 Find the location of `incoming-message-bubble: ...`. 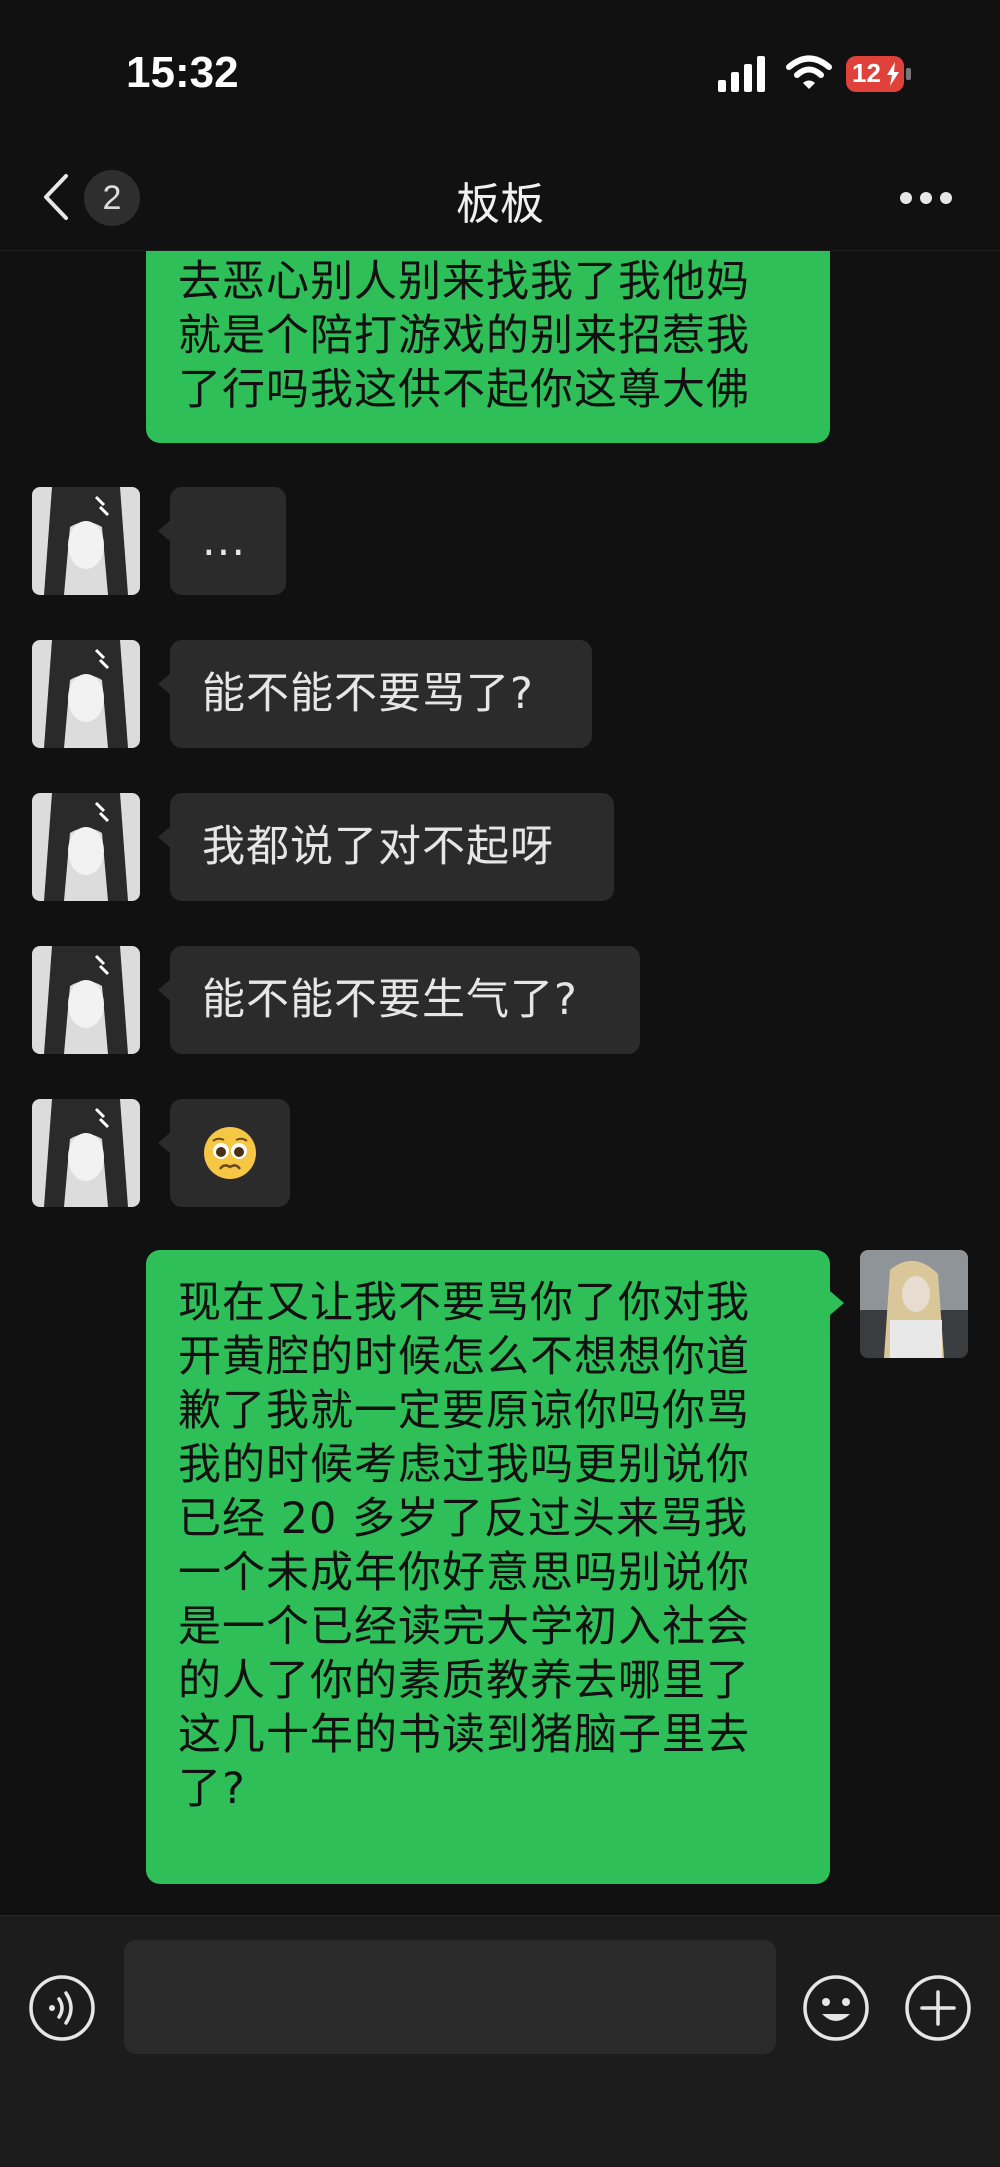

incoming-message-bubble: ... is located at coordinates (228, 541).